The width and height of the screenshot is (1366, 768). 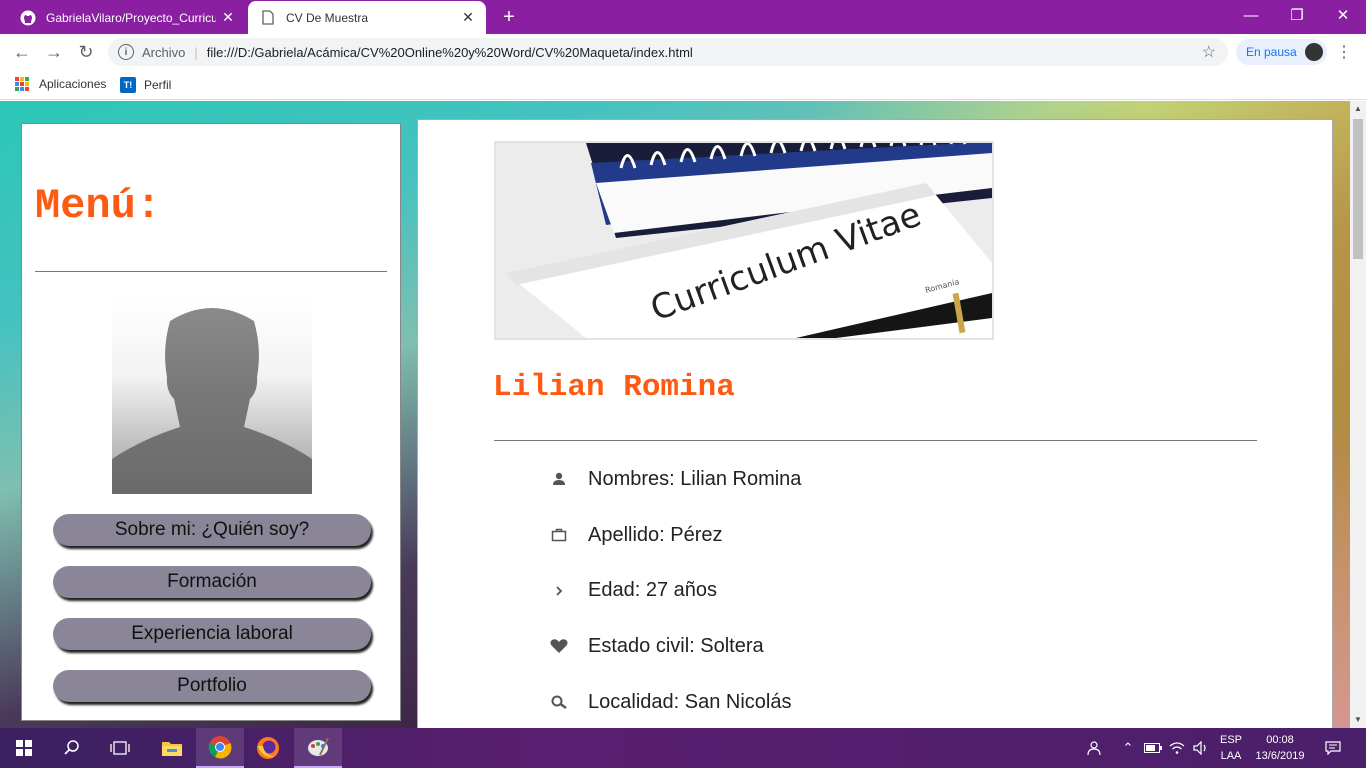 I want to click on info-icon: i, so click(x=126, y=52).